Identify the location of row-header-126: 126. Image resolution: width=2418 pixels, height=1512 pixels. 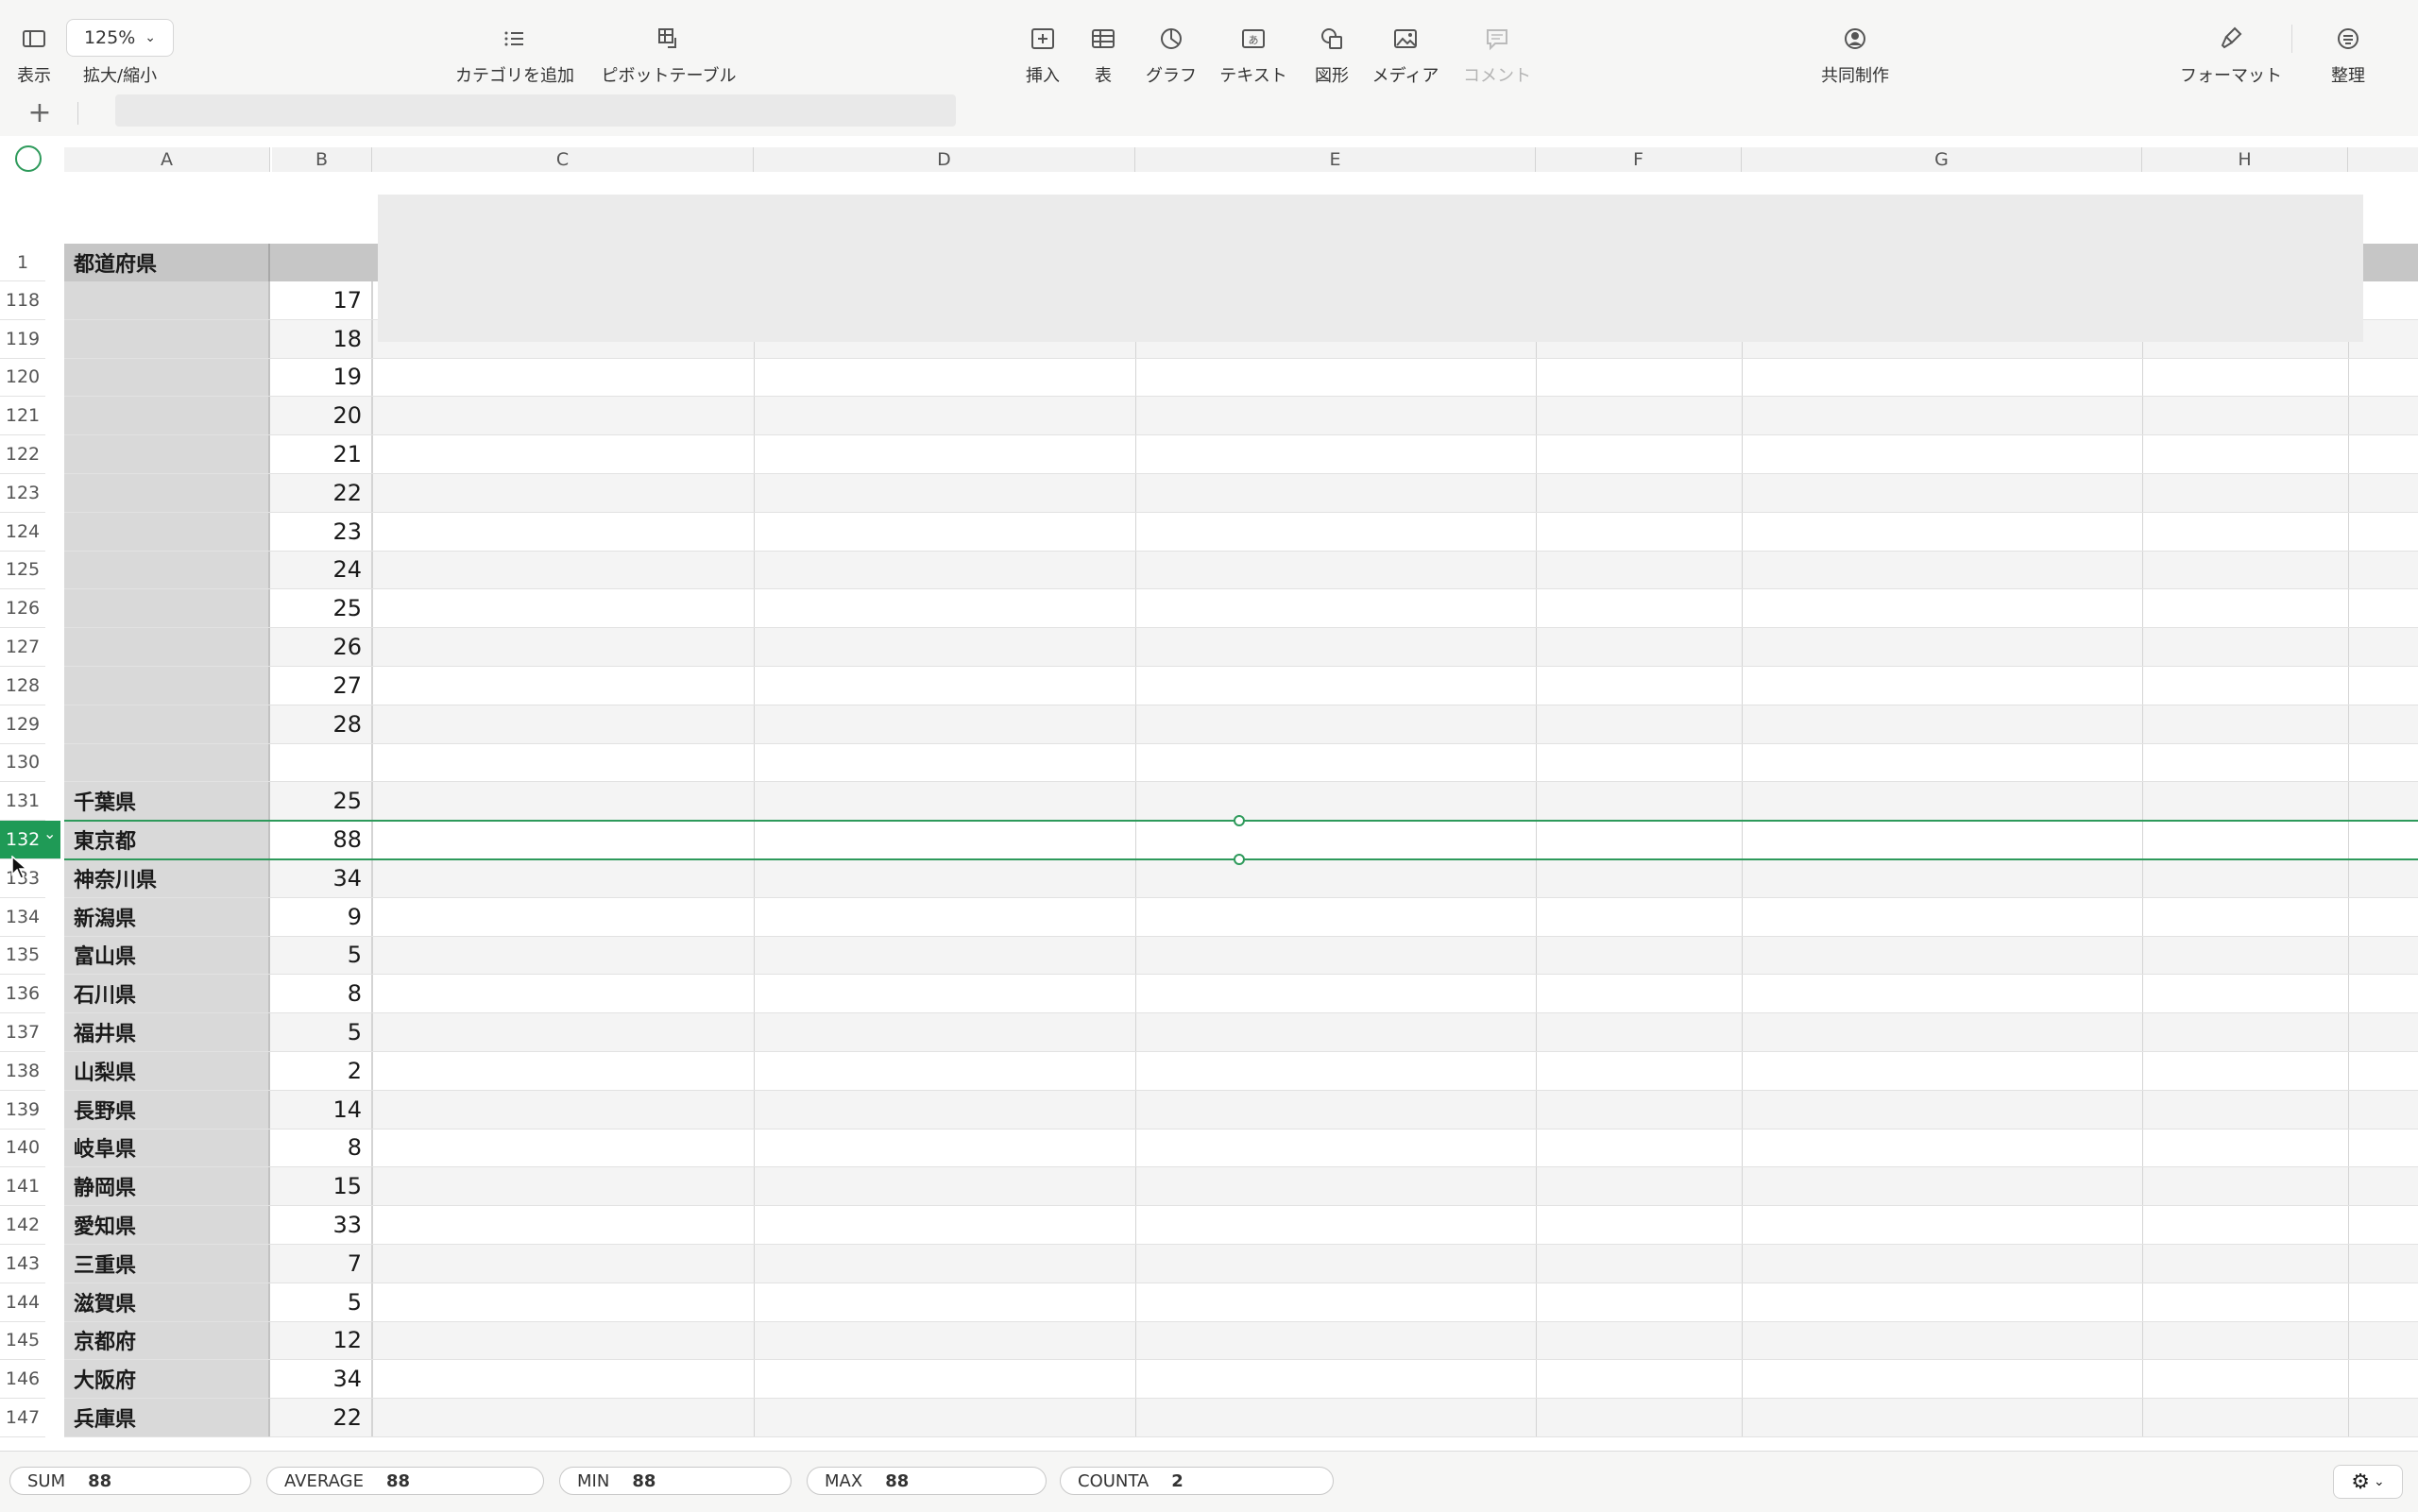
(23, 609).